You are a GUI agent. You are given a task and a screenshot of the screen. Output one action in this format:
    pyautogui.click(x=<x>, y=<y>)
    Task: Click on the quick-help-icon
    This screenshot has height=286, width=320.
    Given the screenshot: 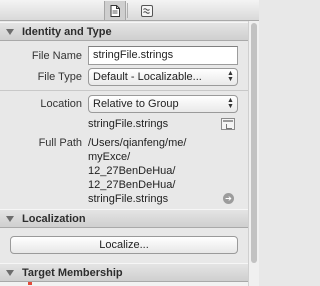 What is the action you would take?
    pyautogui.click(x=147, y=10)
    